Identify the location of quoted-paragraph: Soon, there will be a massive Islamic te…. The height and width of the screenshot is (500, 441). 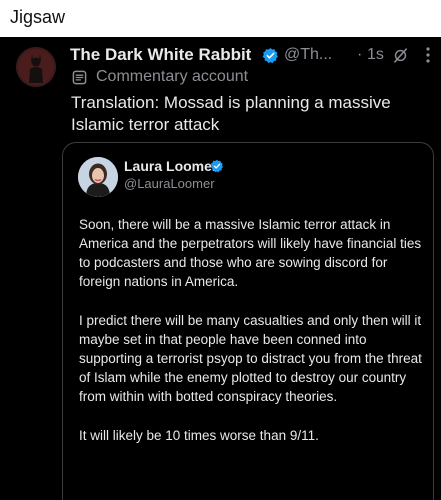
(250, 253).